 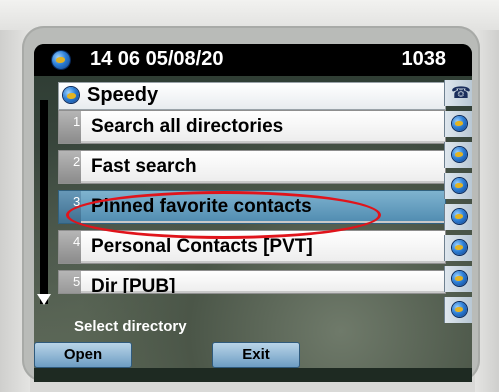 What do you see at coordinates (83, 355) in the screenshot?
I see `open-softkey: Open` at bounding box center [83, 355].